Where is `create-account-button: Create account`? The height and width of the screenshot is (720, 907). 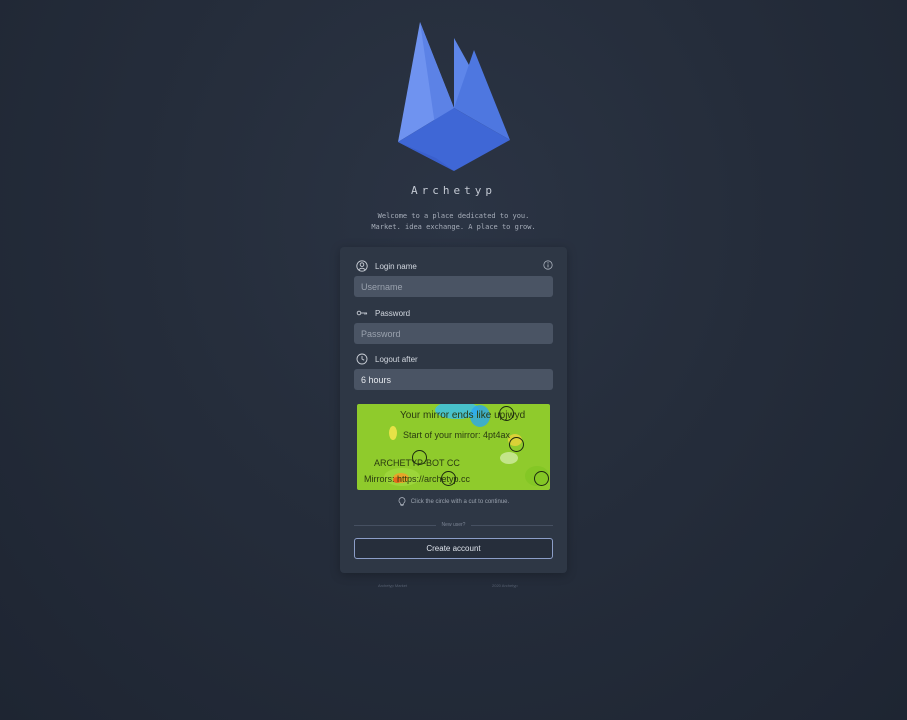
create-account-button: Create account is located at coordinates (453, 548).